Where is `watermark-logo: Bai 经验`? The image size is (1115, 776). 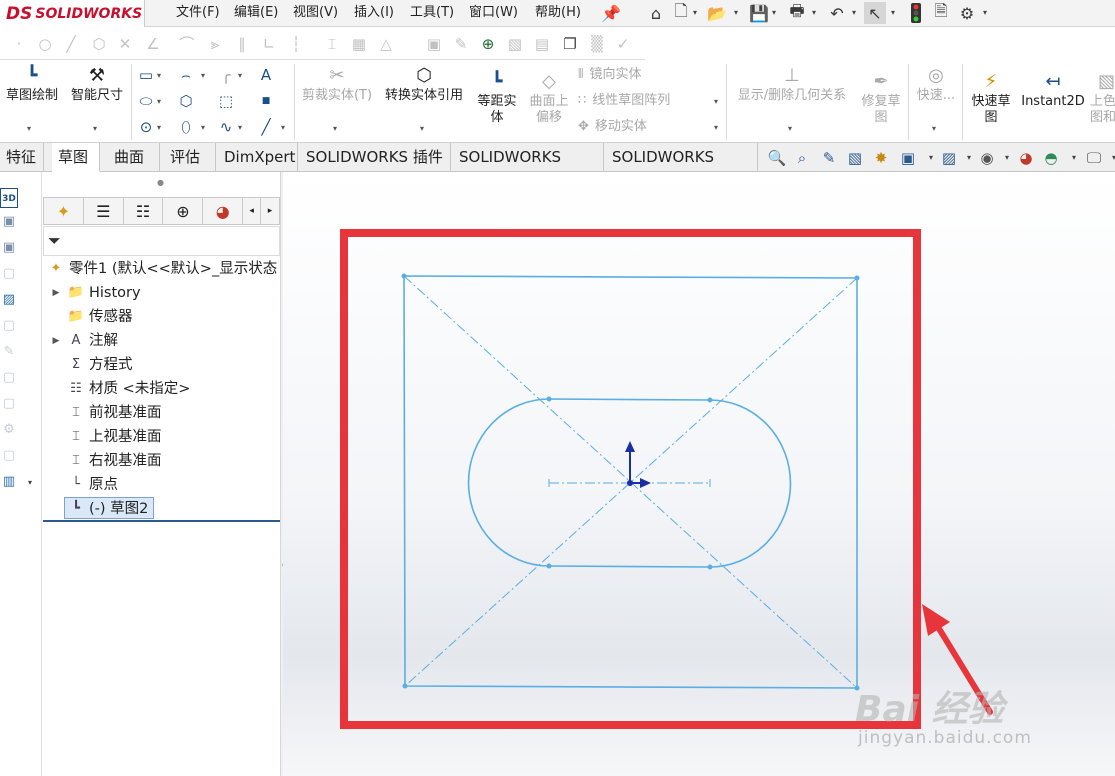
watermark-logo: Bai 经验 is located at coordinates (929, 709).